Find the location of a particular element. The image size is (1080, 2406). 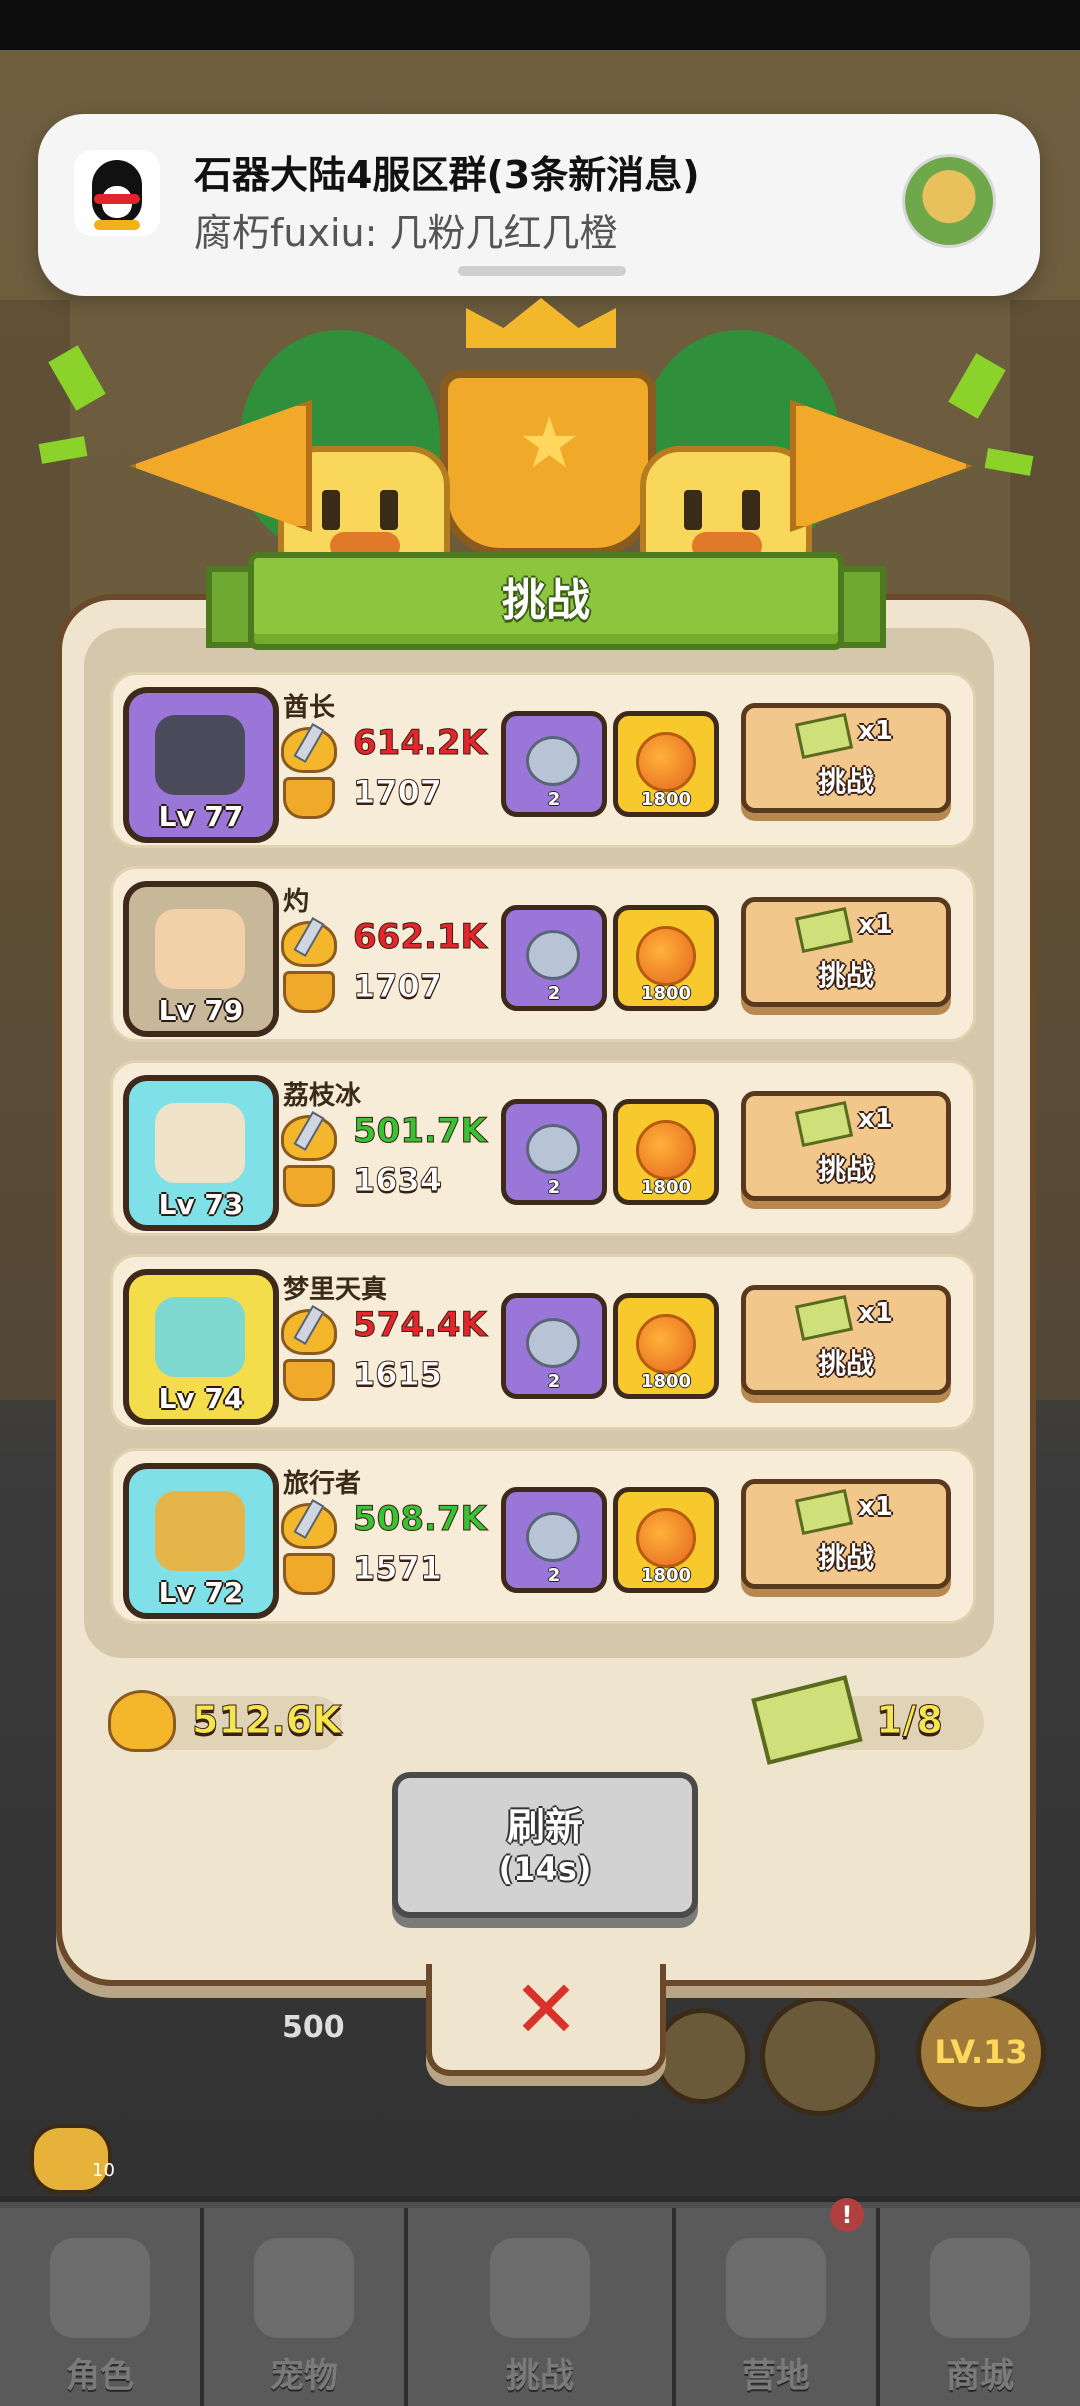

opponent-power: 501.7K is located at coordinates (420, 1131).